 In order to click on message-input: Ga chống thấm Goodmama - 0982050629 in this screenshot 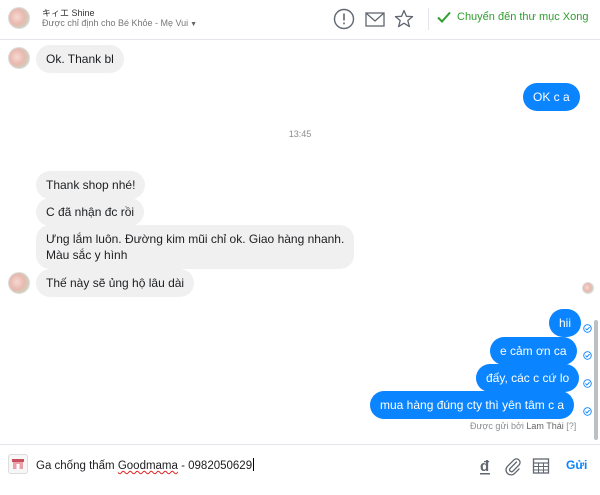, I will do `click(145, 465)`.